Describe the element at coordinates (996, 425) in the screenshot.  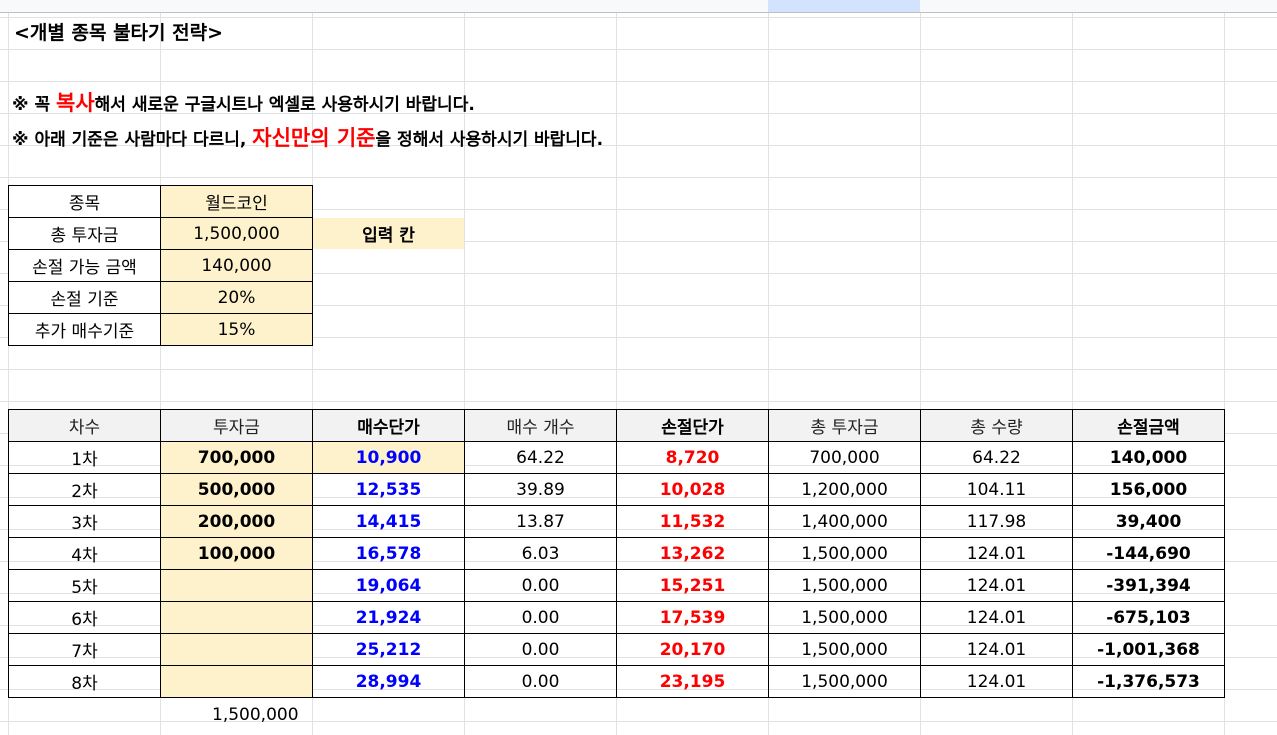
I see `header-total-qty: 총 수량` at that location.